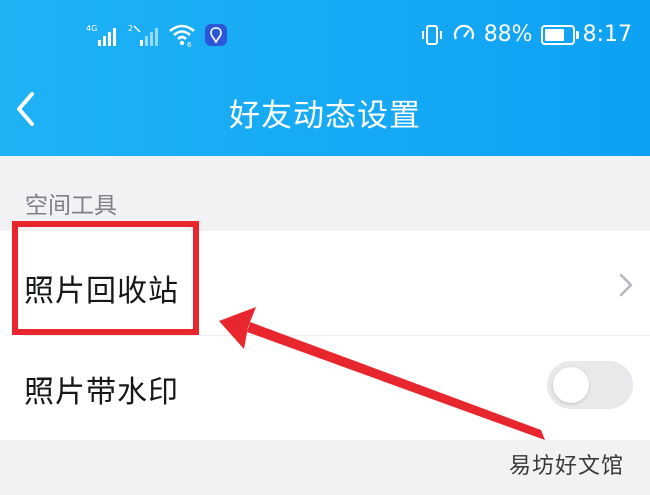 Image resolution: width=650 pixels, height=495 pixels. I want to click on data-saver-icon, so click(463, 32).